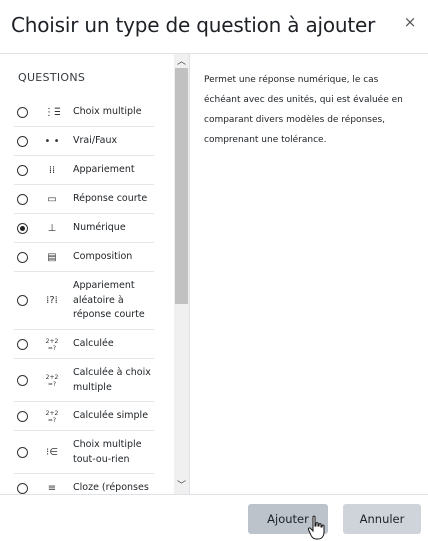  Describe the element at coordinates (52, 77) in the screenshot. I see `section-label: QUESTIONS` at that location.